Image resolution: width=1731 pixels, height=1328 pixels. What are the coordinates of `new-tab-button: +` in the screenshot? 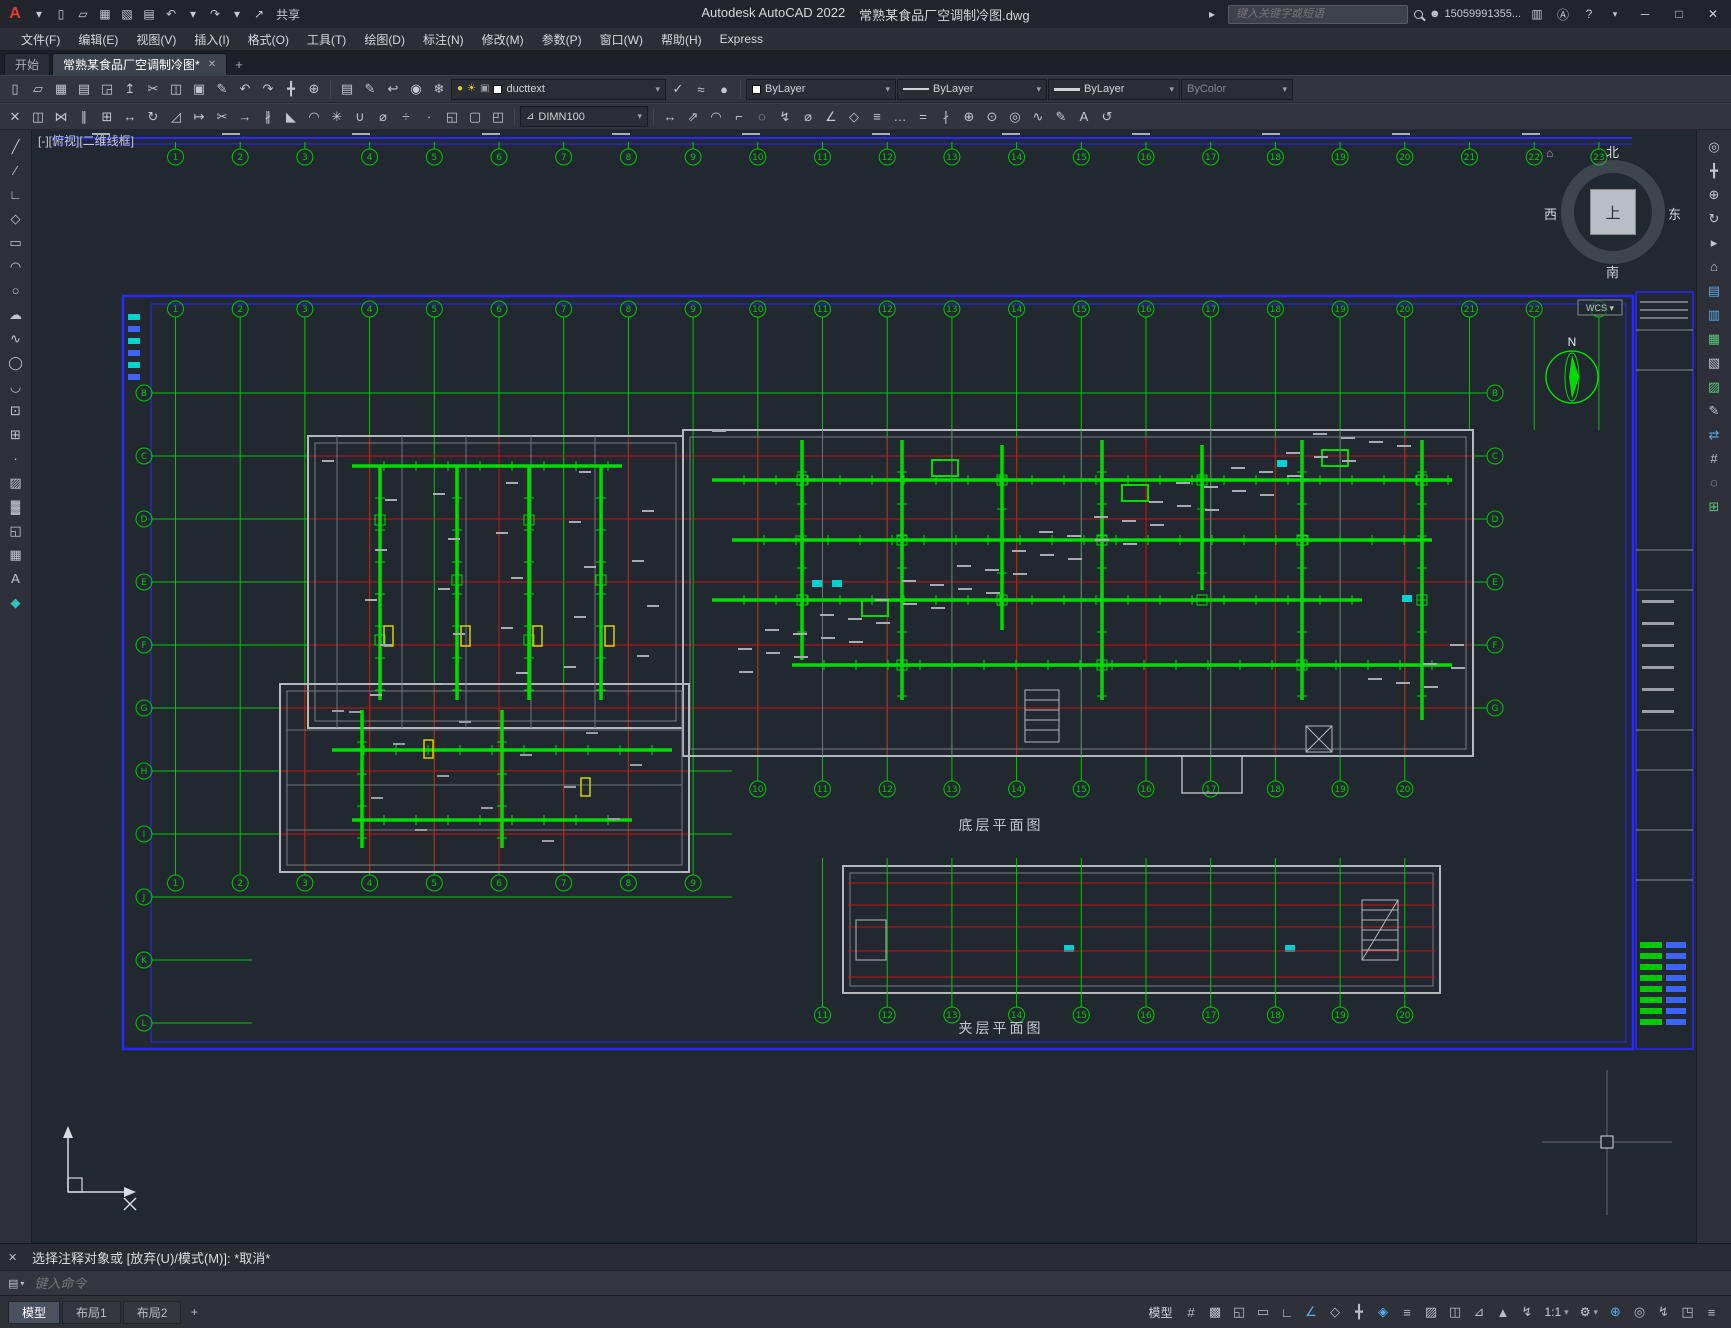 It's located at (239, 64).